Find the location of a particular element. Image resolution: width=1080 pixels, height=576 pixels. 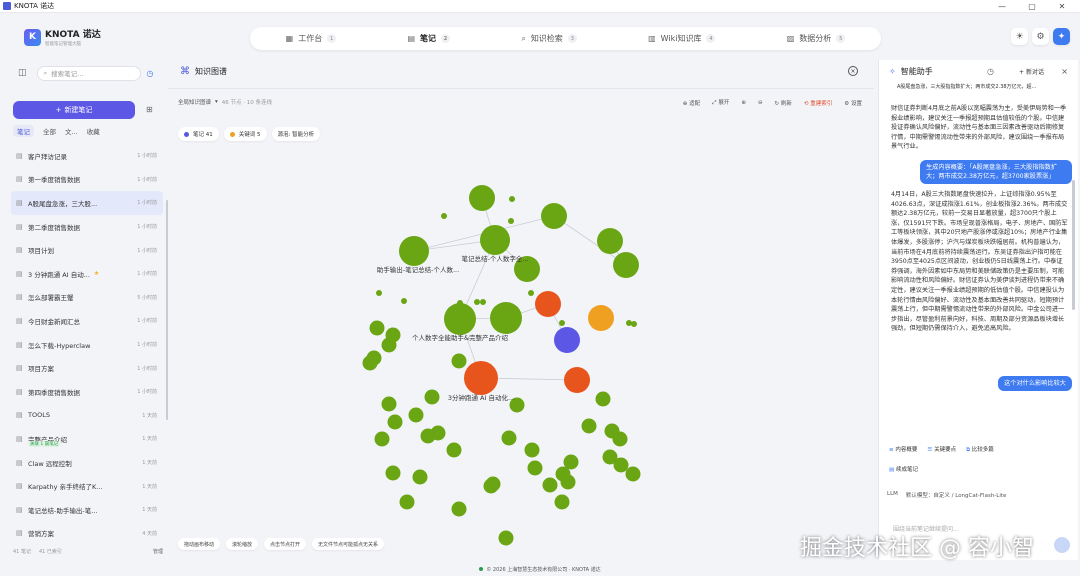

refresh-button: ↻ 刷新 is located at coordinates (783, 103).